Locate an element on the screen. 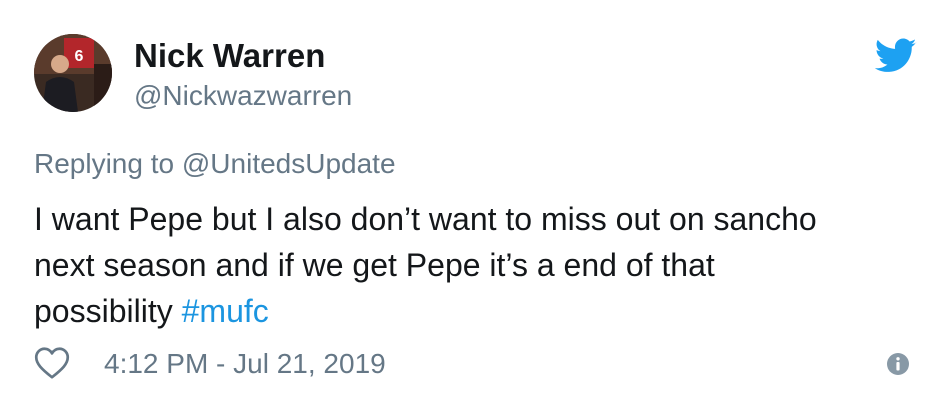 The image size is (948, 401). replying-to: Replying to @UnitedsUpdate is located at coordinates (215, 164).